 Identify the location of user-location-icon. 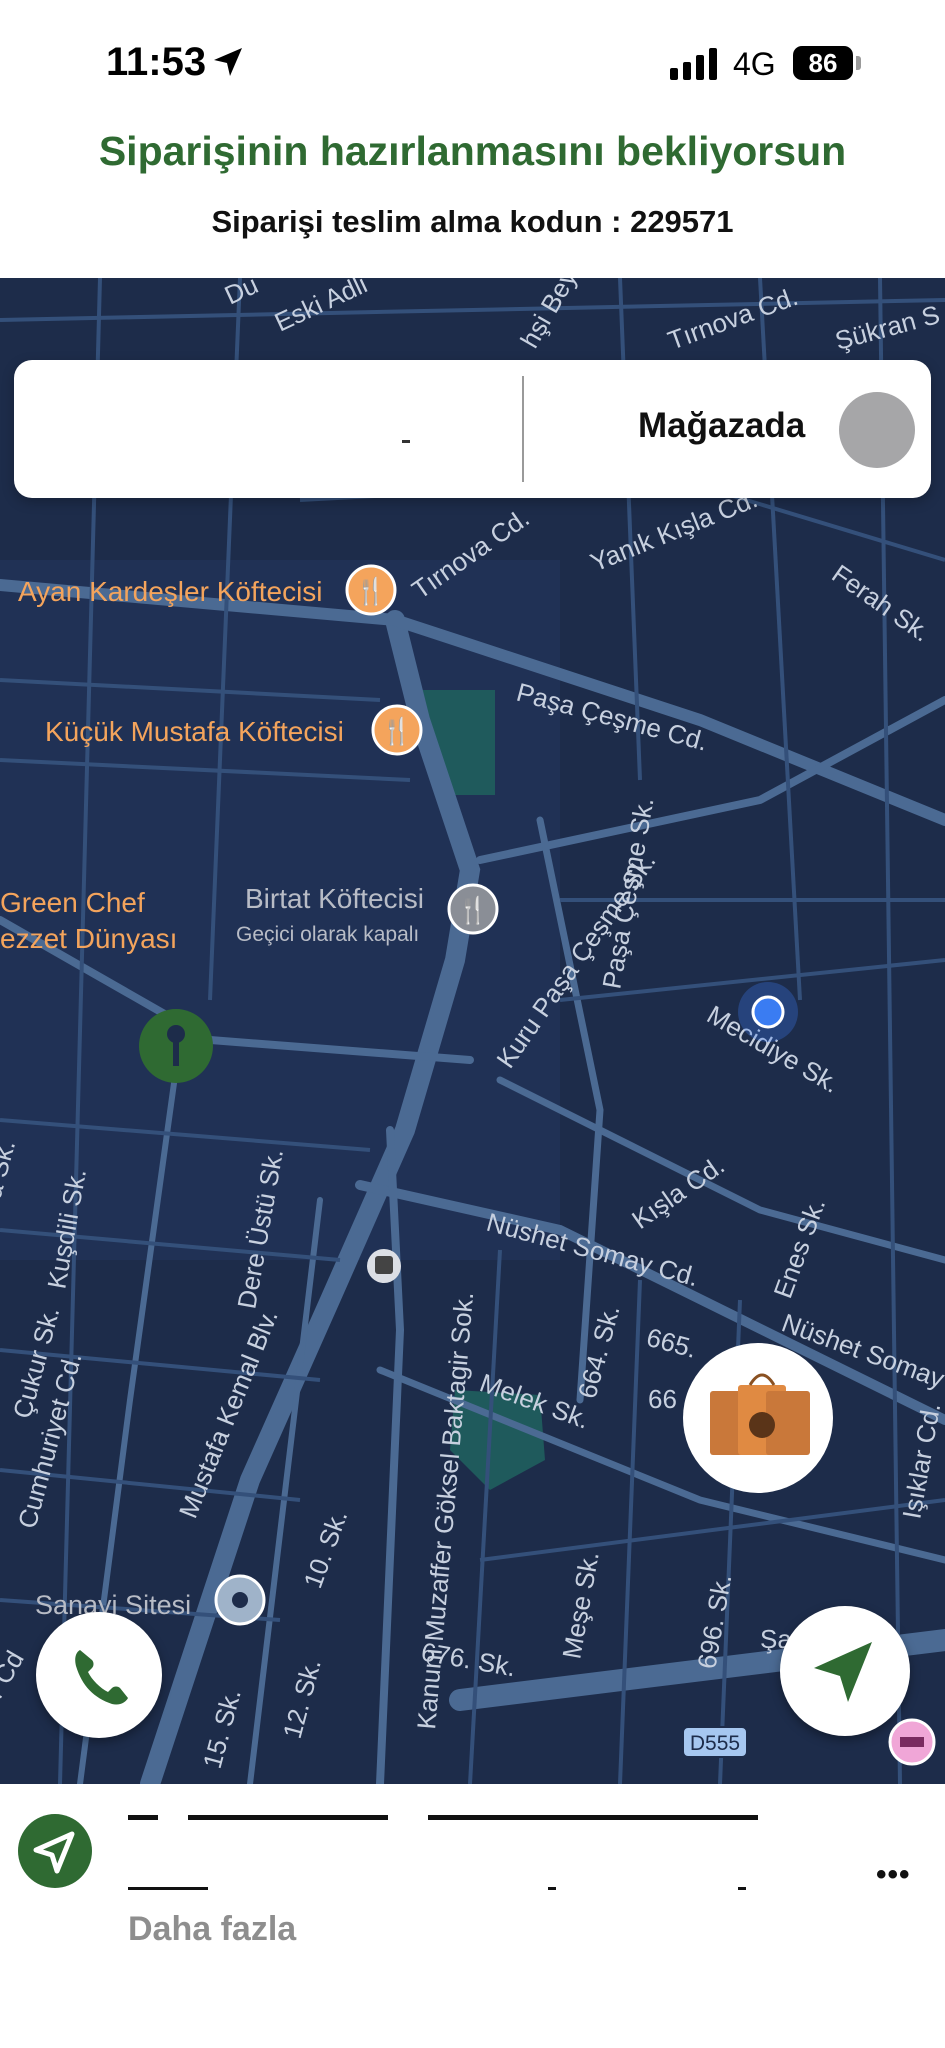
(768, 1012).